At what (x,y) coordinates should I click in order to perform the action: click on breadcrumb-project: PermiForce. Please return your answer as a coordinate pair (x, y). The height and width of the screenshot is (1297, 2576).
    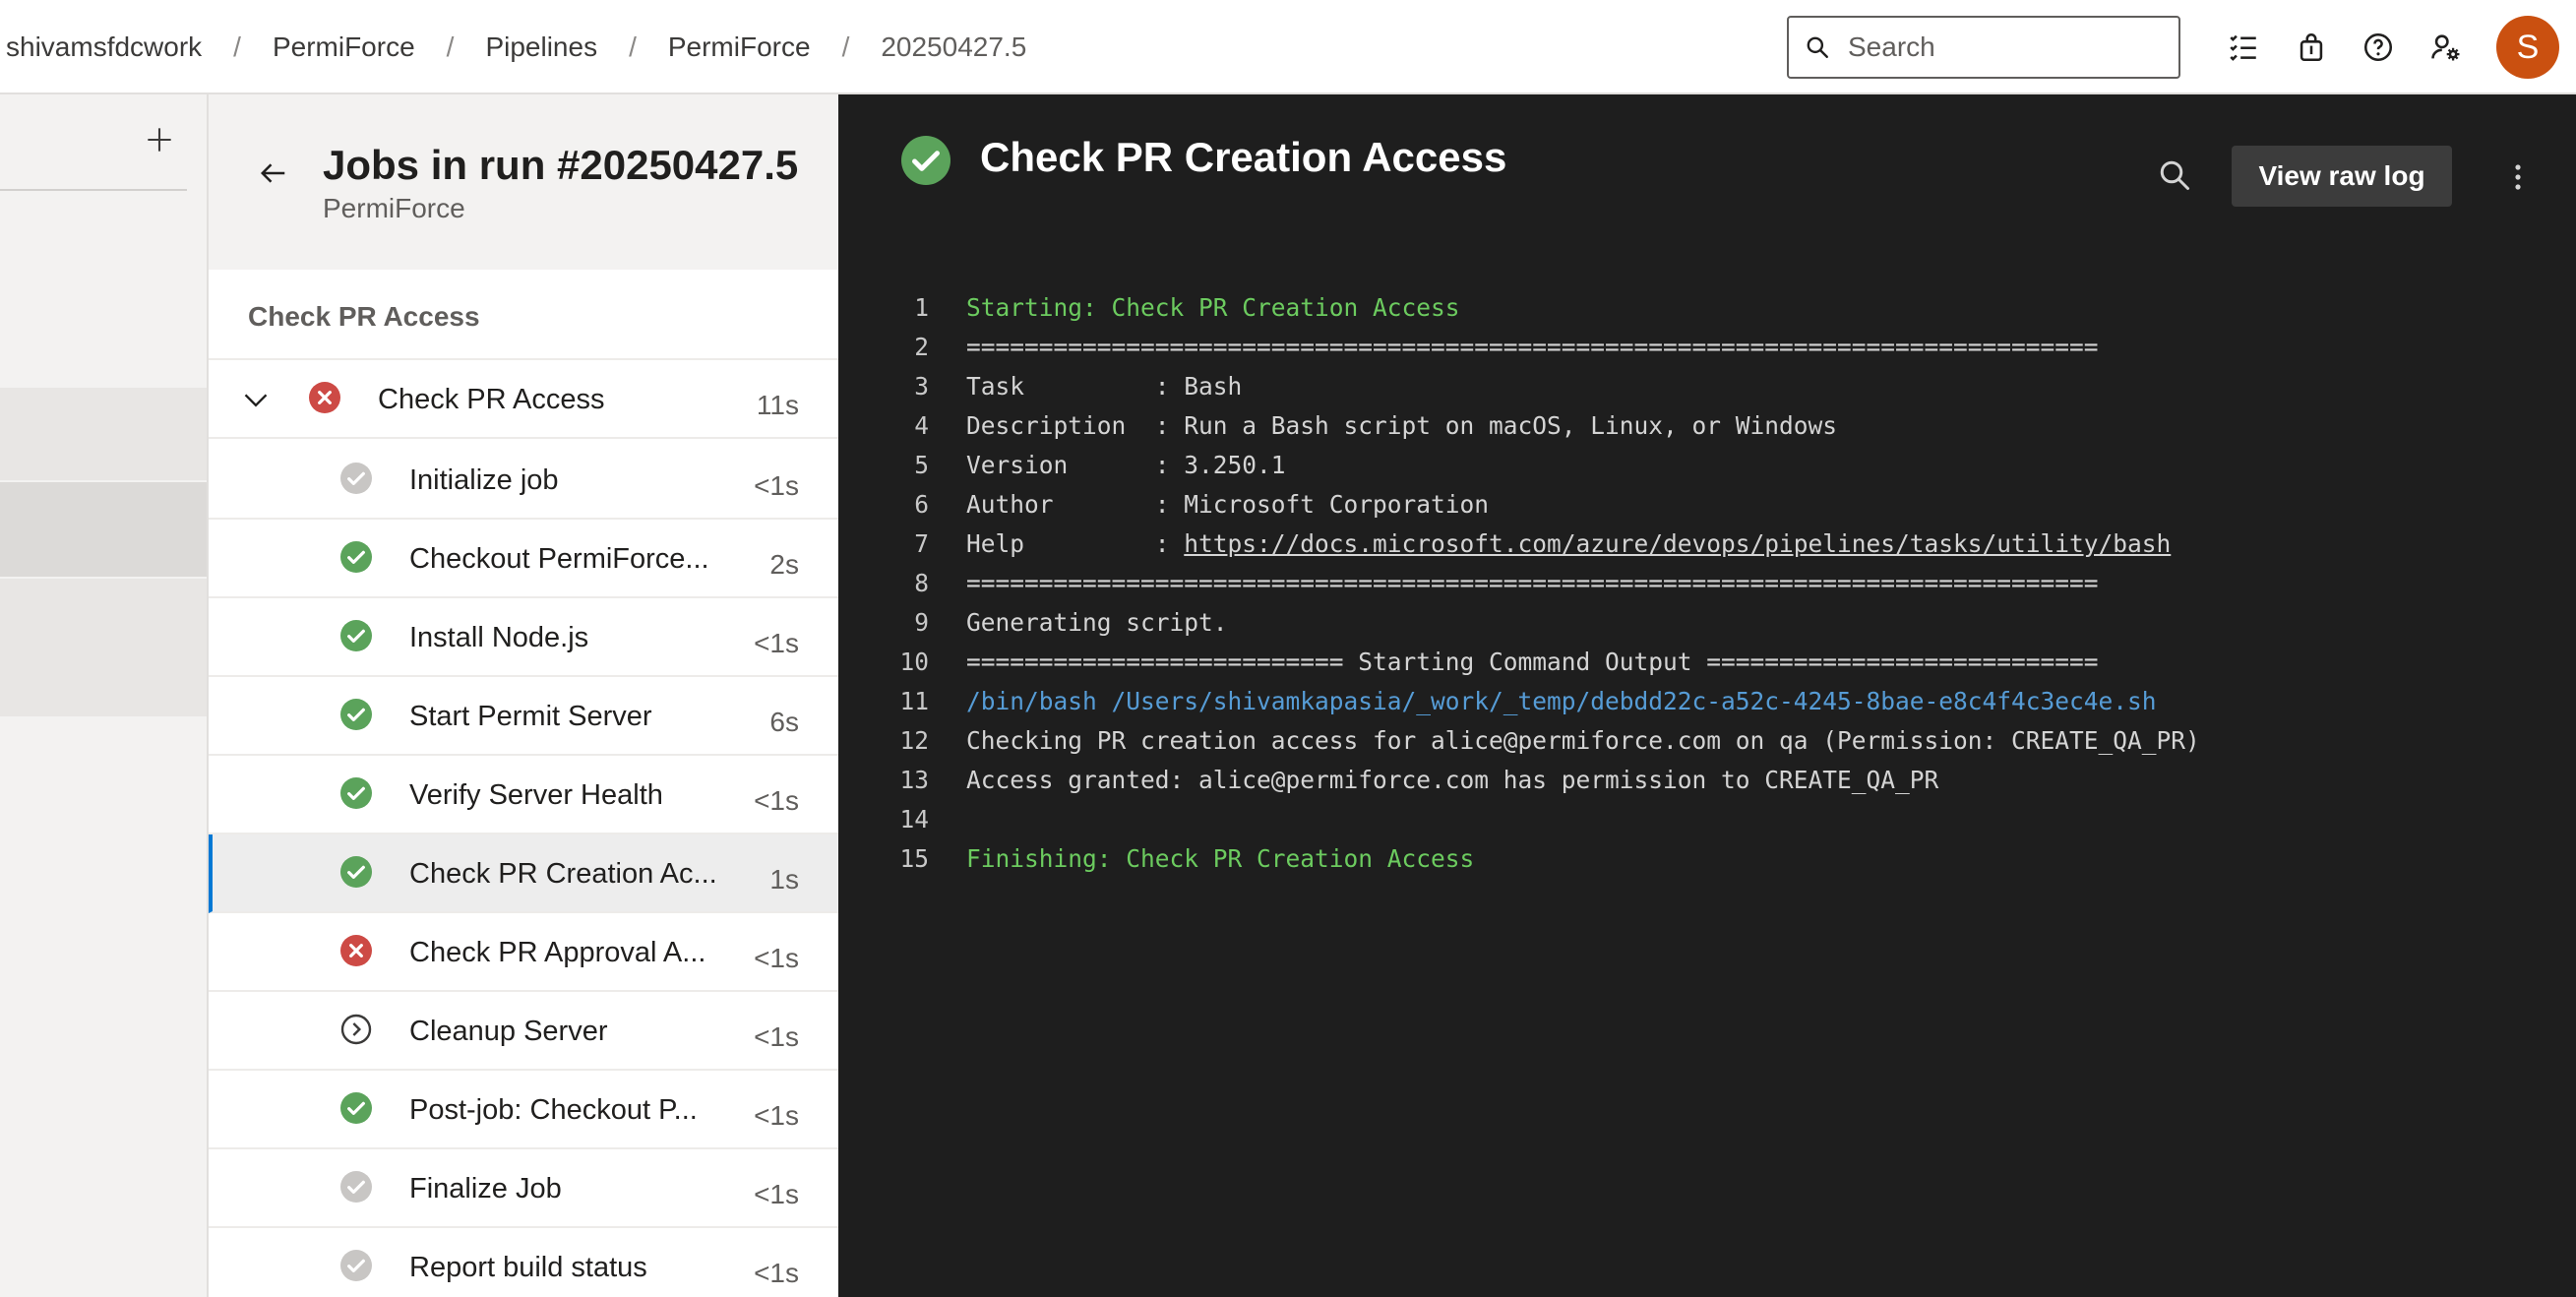
    Looking at the image, I should click on (344, 47).